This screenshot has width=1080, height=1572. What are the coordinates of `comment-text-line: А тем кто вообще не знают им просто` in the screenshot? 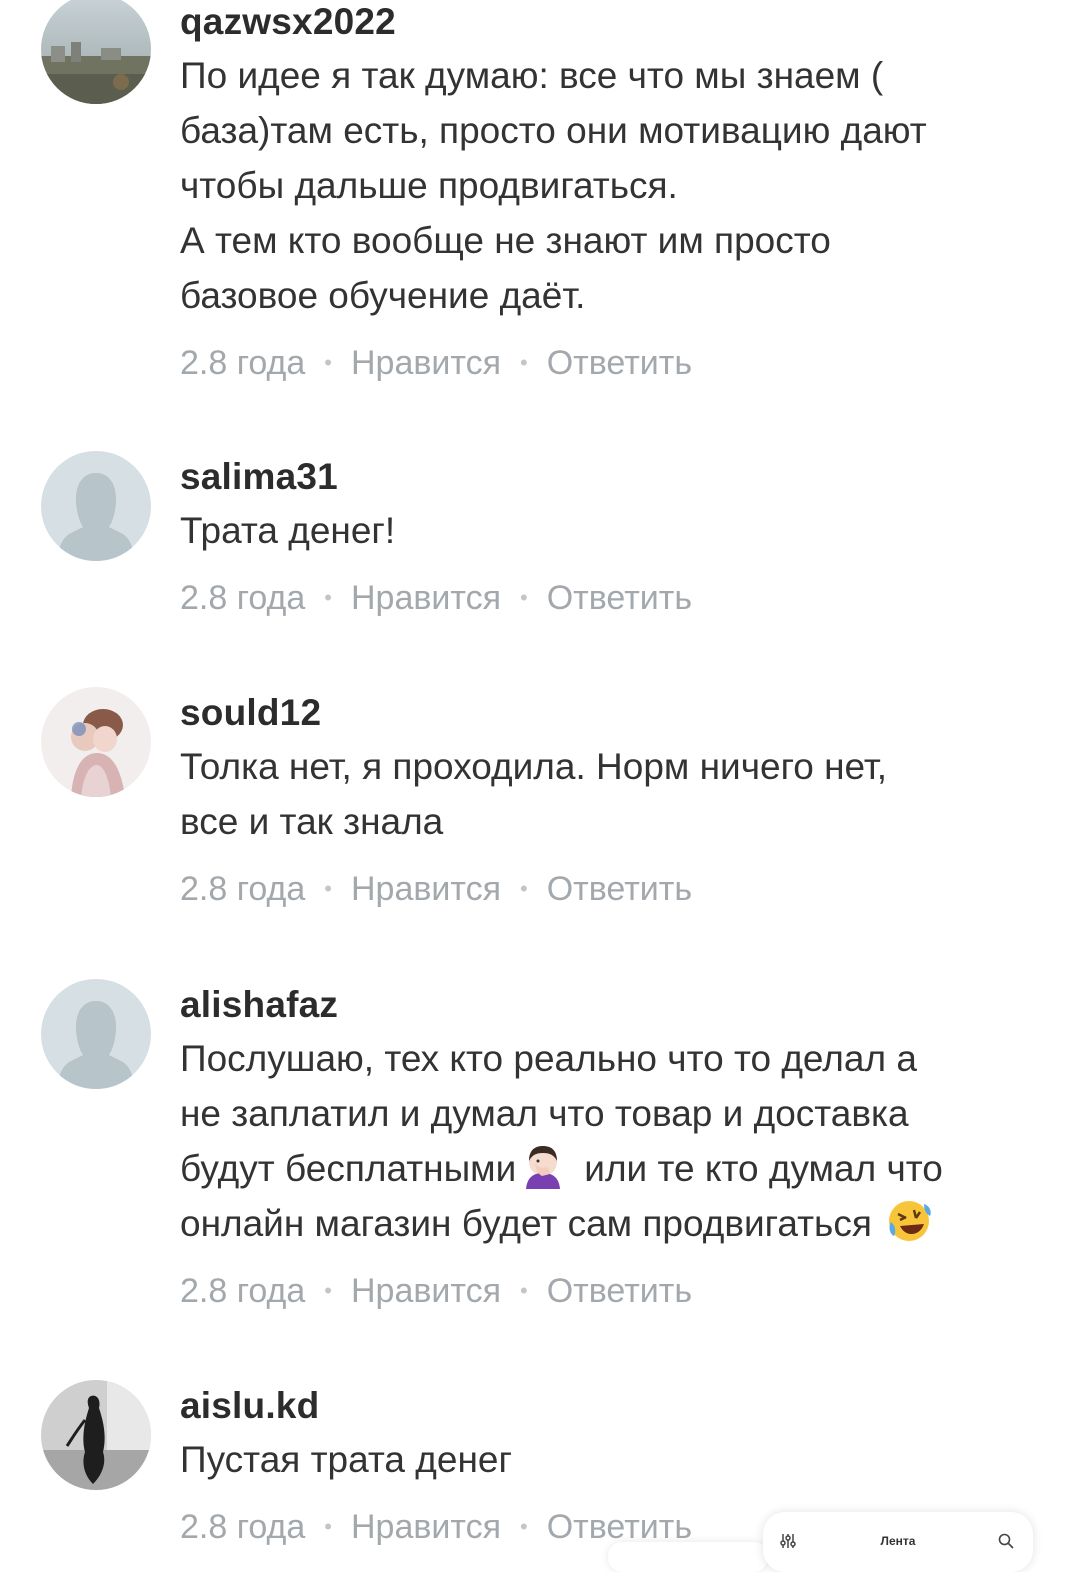 It's located at (505, 240).